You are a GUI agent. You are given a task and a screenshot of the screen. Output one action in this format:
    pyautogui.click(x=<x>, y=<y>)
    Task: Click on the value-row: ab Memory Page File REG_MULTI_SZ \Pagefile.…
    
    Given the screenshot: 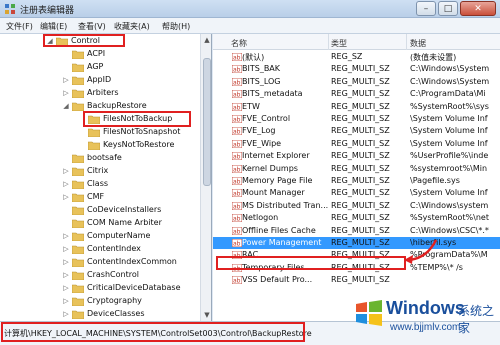 What is the action you would take?
    pyautogui.click(x=356, y=181)
    